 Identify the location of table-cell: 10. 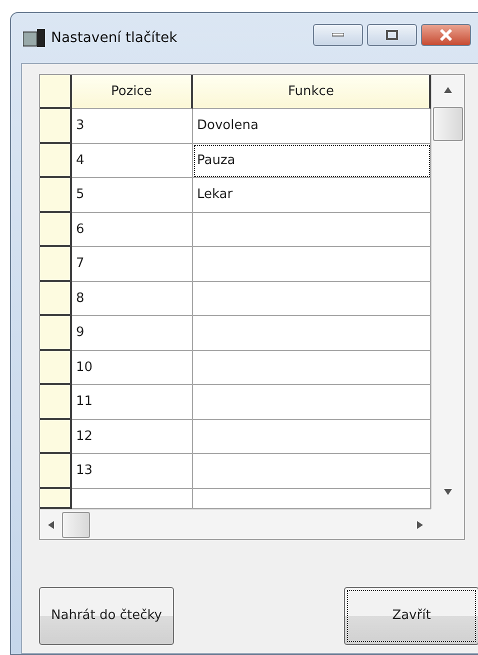
(132, 367).